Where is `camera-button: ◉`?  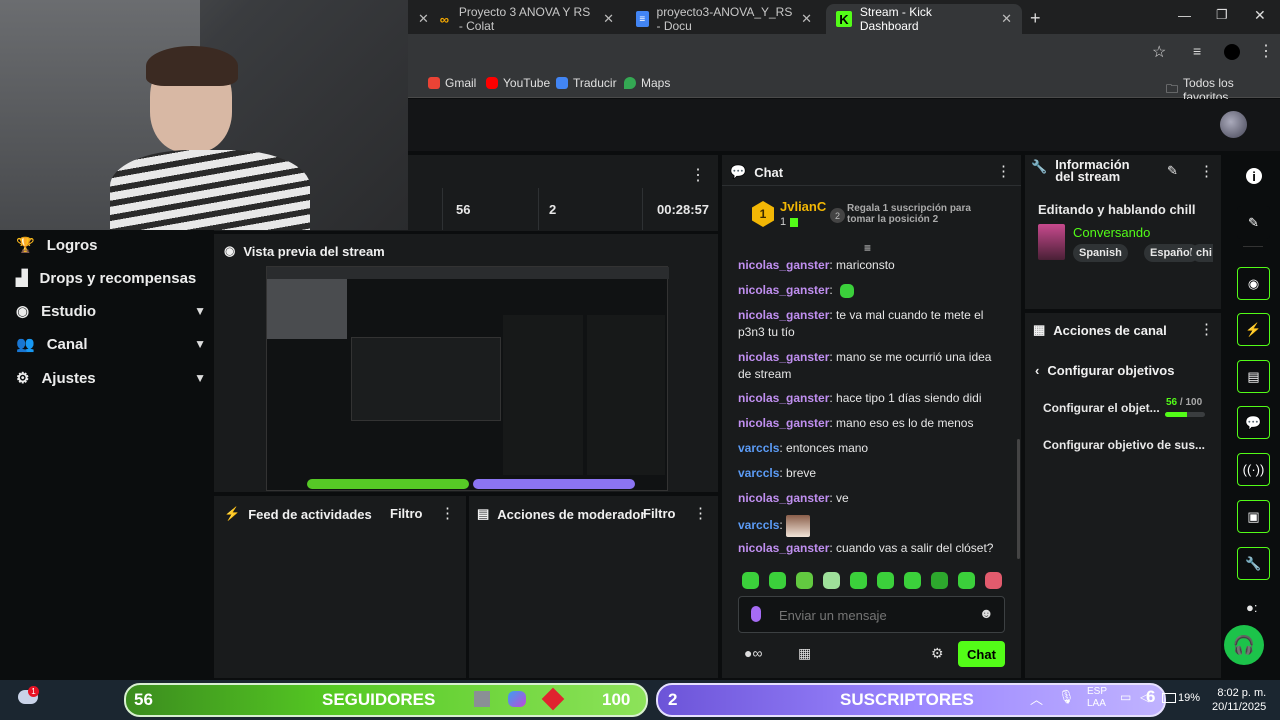
camera-button: ◉ is located at coordinates (1253, 283).